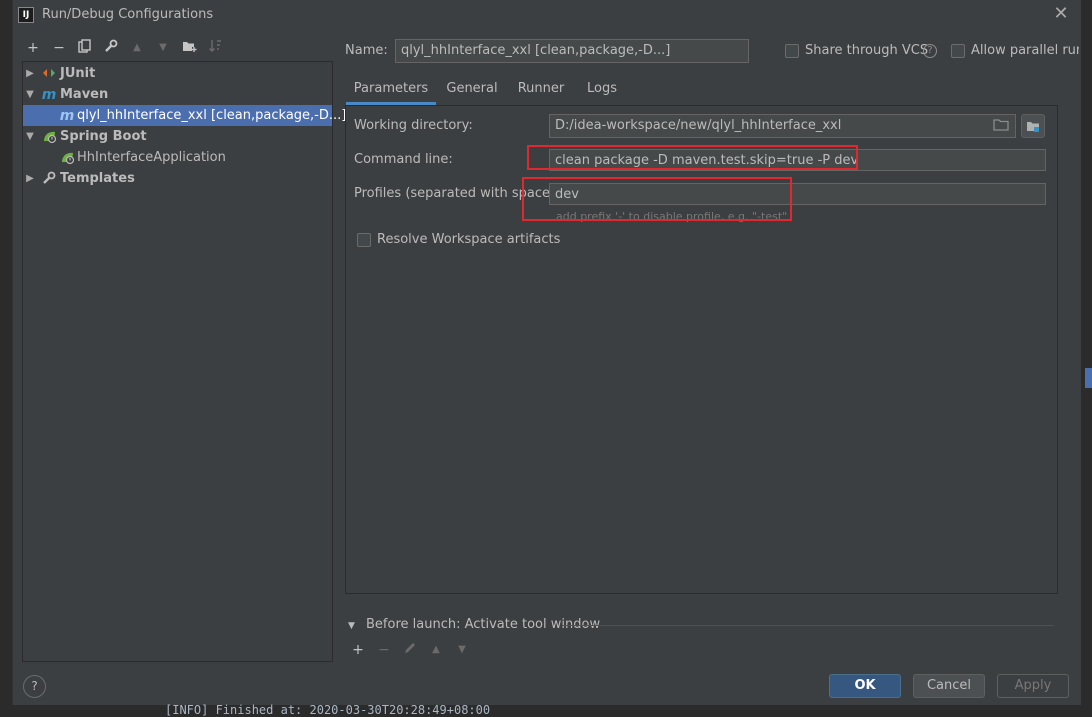 Image resolution: width=1092 pixels, height=717 pixels. What do you see at coordinates (6, 358) in the screenshot?
I see `background-ide-left` at bounding box center [6, 358].